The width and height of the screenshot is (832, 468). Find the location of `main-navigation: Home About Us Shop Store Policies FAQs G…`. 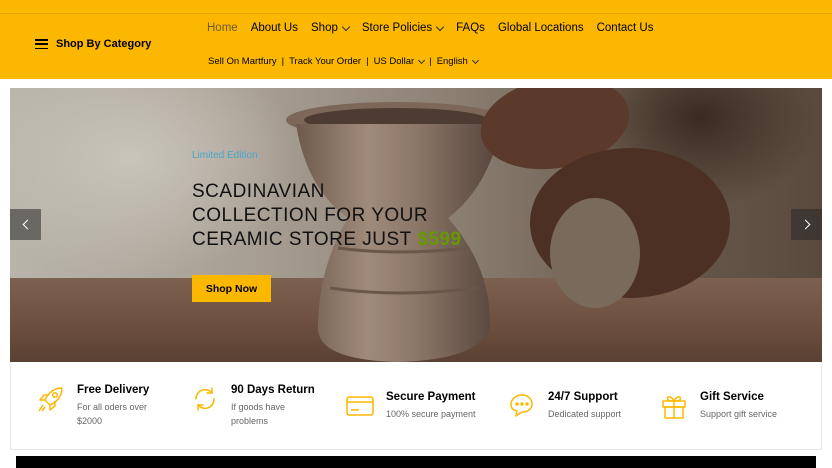

main-navigation: Home About Us Shop Store Policies FAQs G… is located at coordinates (430, 28).